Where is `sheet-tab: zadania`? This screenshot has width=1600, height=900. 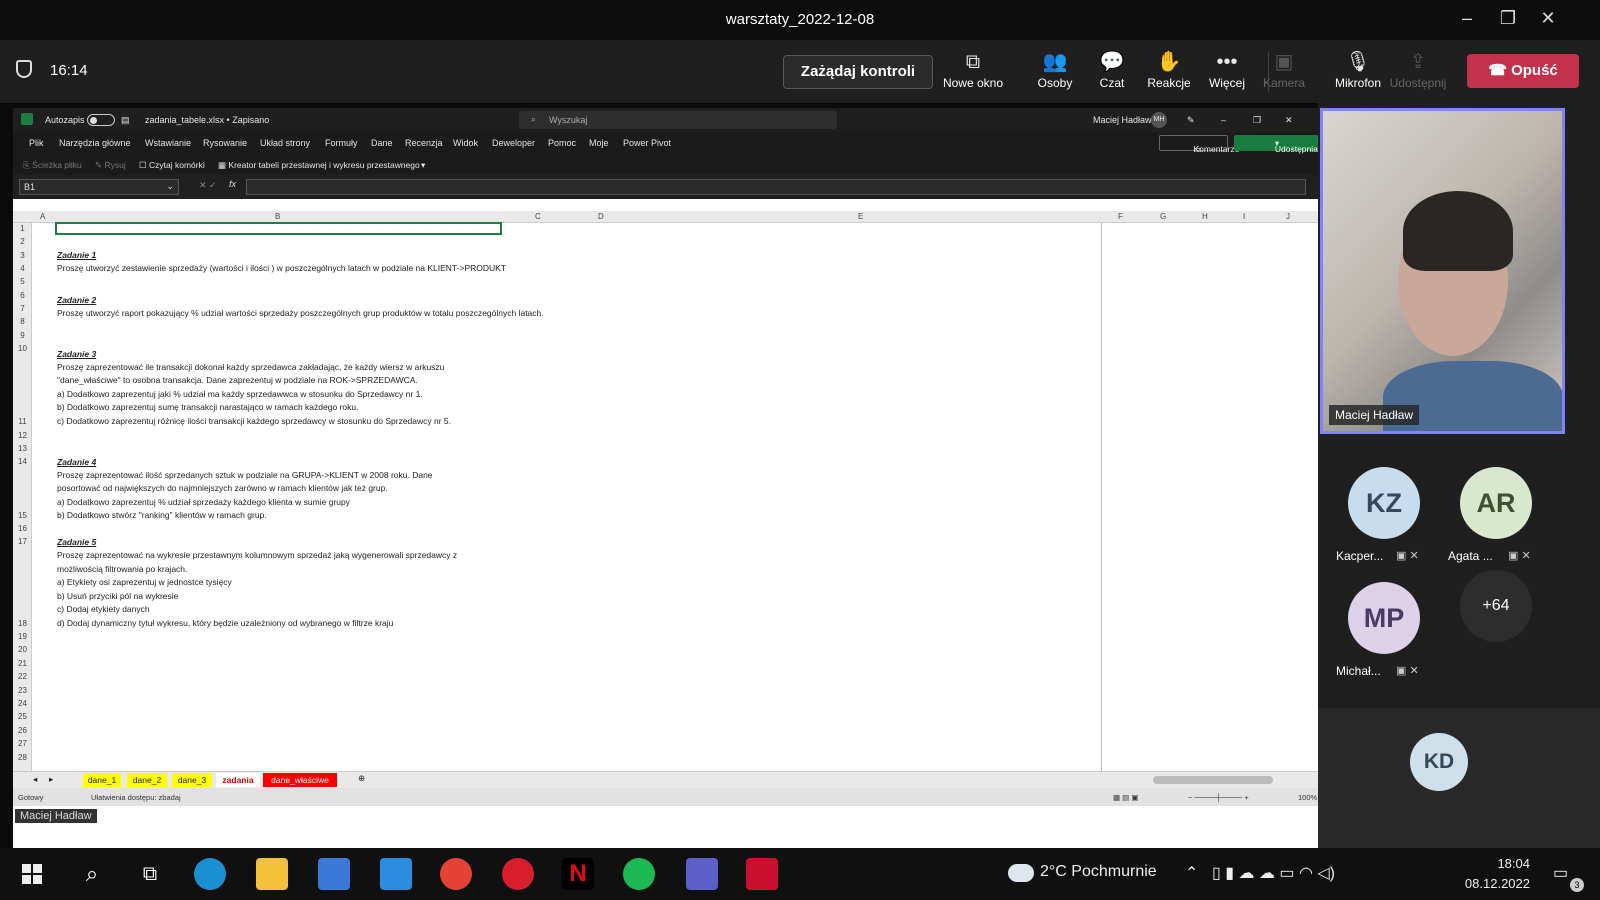 sheet-tab: zadania is located at coordinates (238, 780).